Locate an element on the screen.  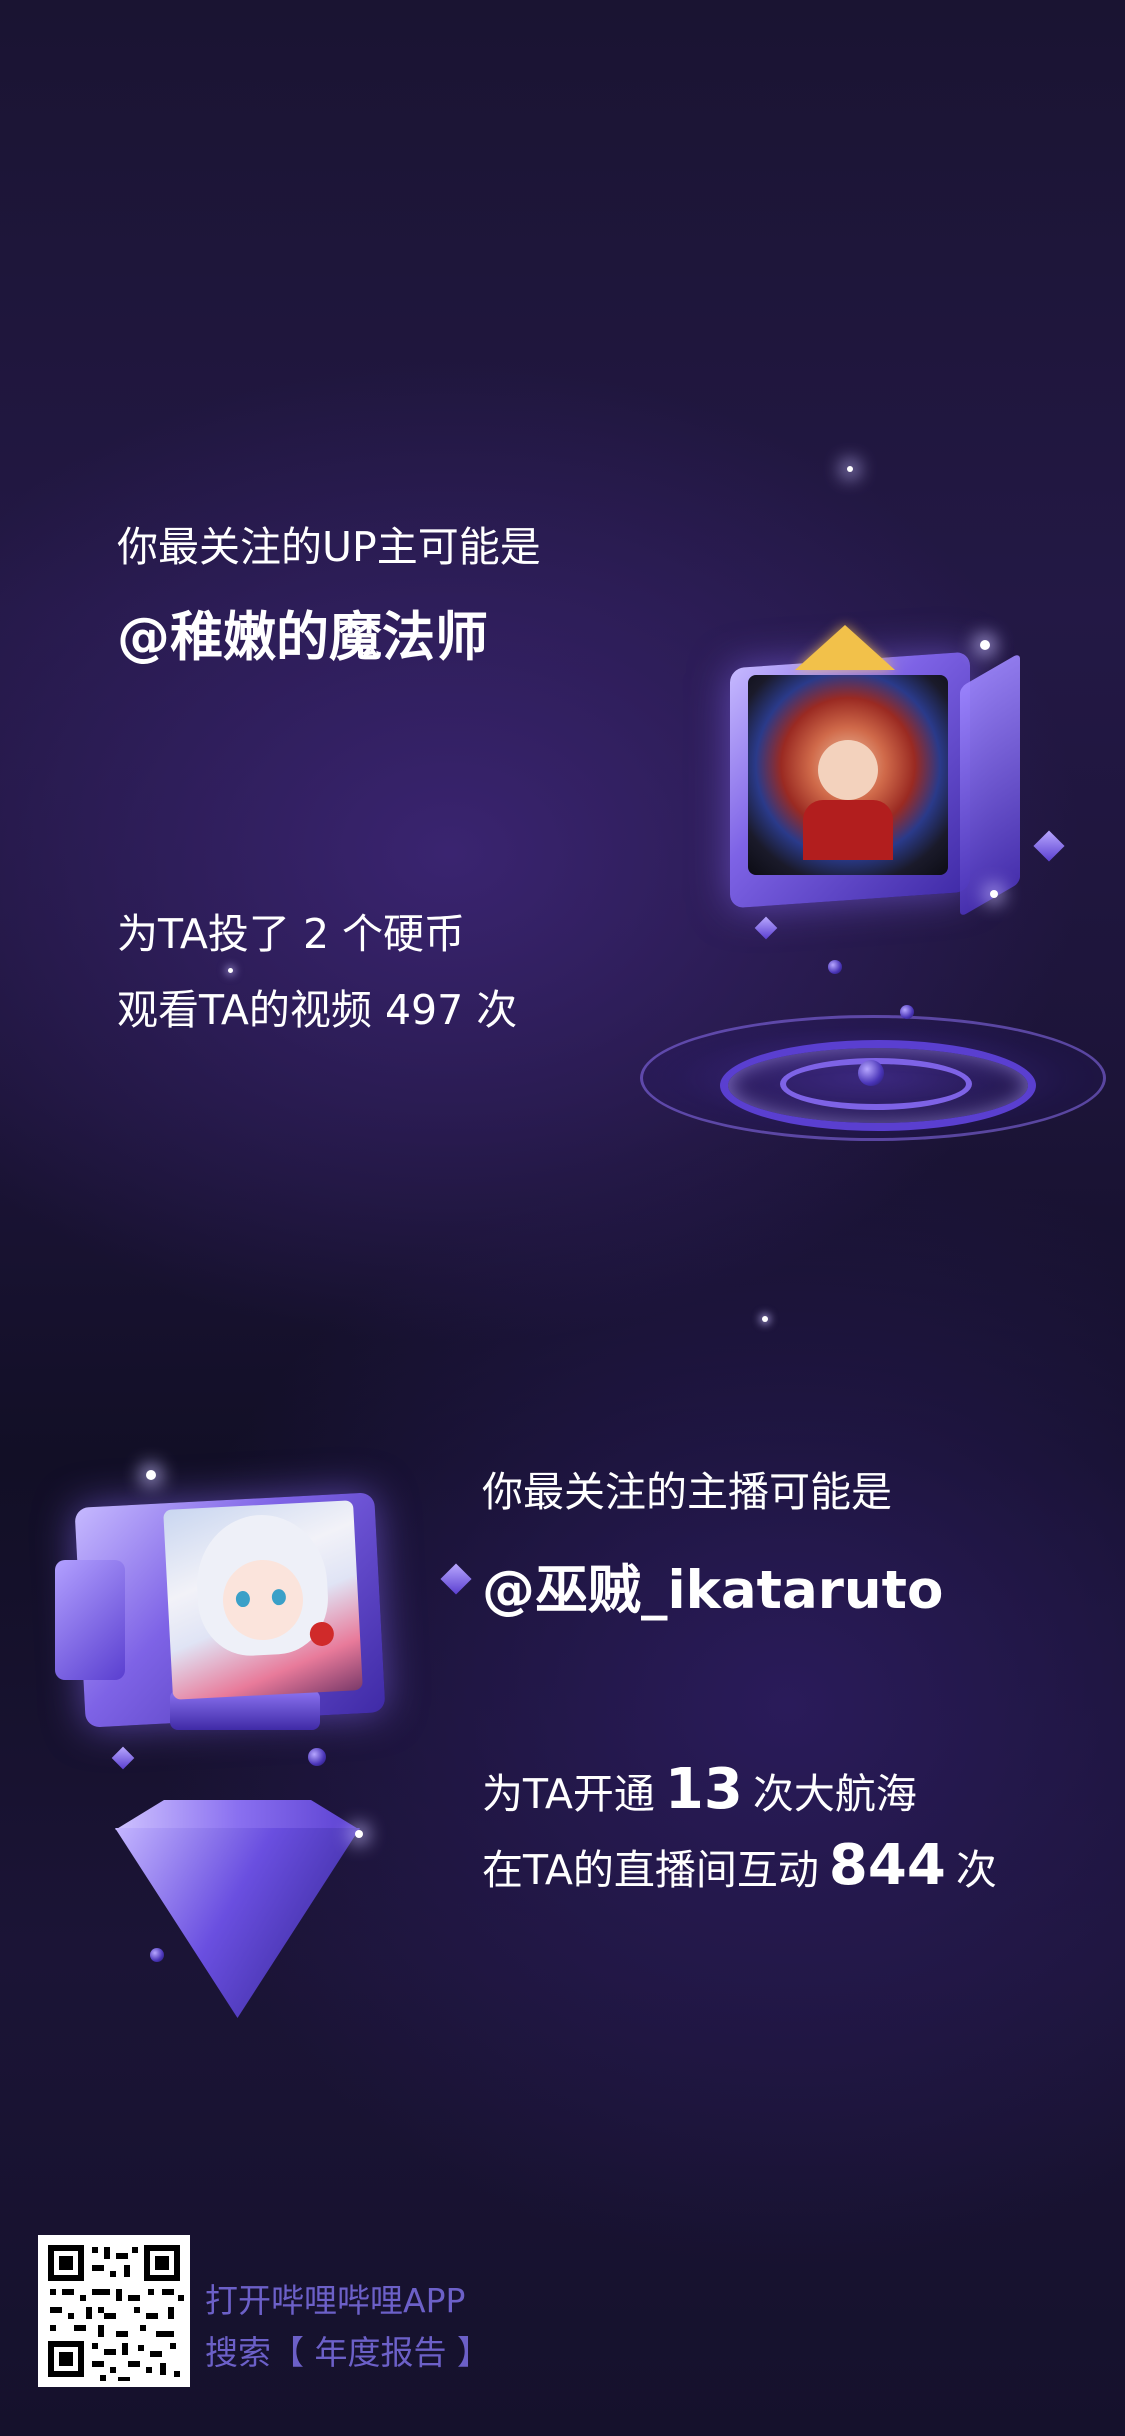
stat-prefix: 为TA开通 is located at coordinates (568, 1794).